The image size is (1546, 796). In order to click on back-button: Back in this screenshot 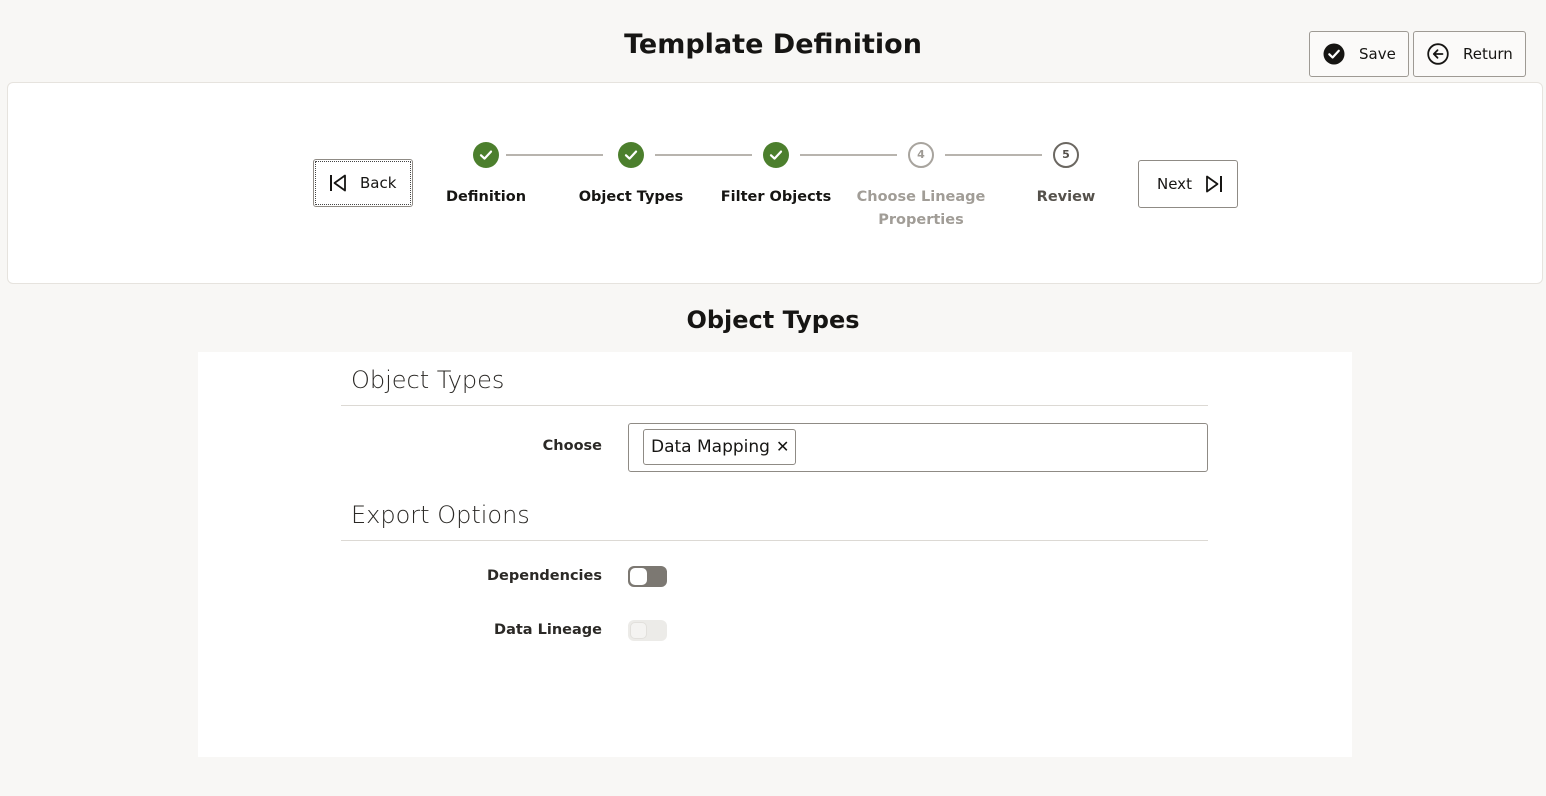, I will do `click(363, 183)`.